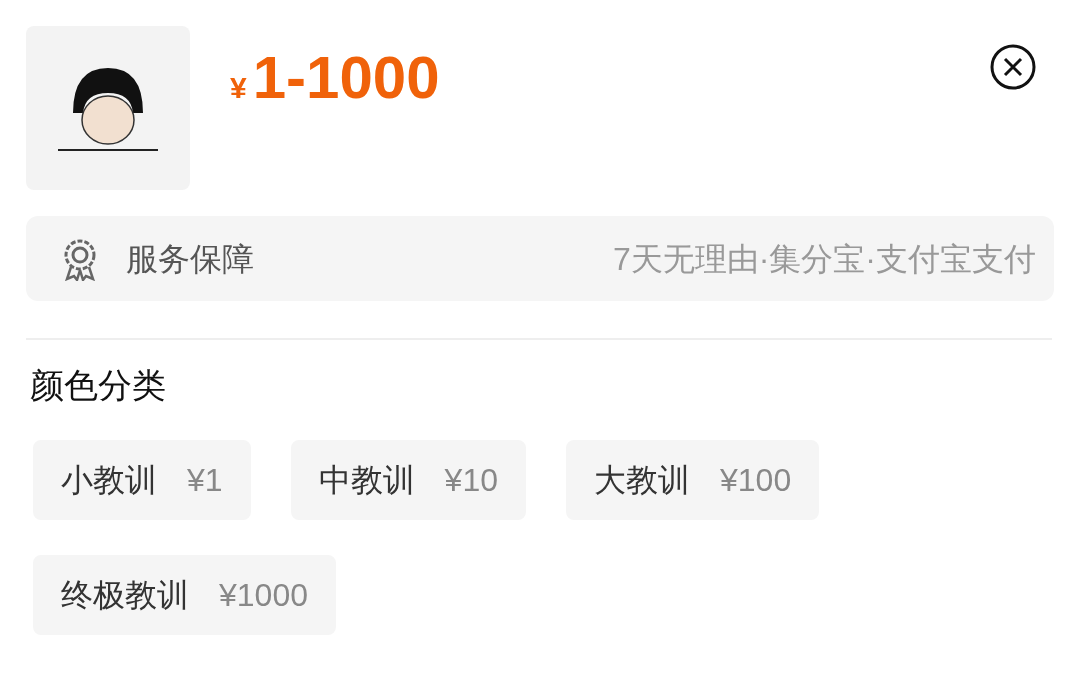  I want to click on currency-symbol: ¥, so click(238, 88).